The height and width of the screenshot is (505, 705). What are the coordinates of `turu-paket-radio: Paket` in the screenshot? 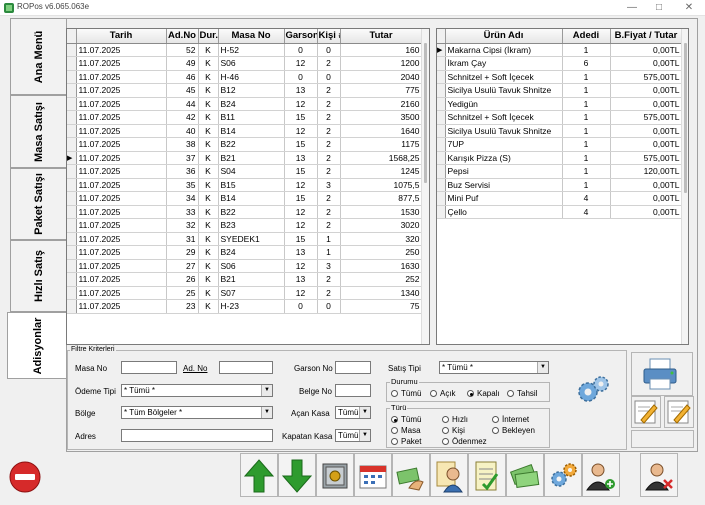 It's located at (406, 441).